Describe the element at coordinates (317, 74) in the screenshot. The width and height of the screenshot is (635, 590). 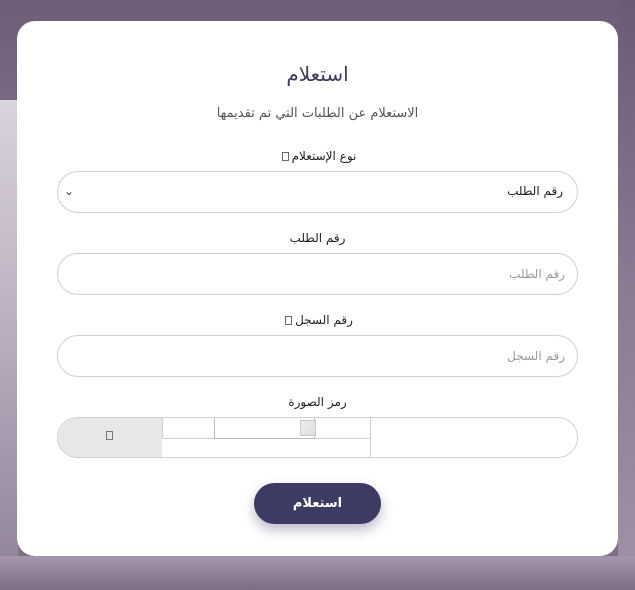
I see `page-title: استعلام` at that location.